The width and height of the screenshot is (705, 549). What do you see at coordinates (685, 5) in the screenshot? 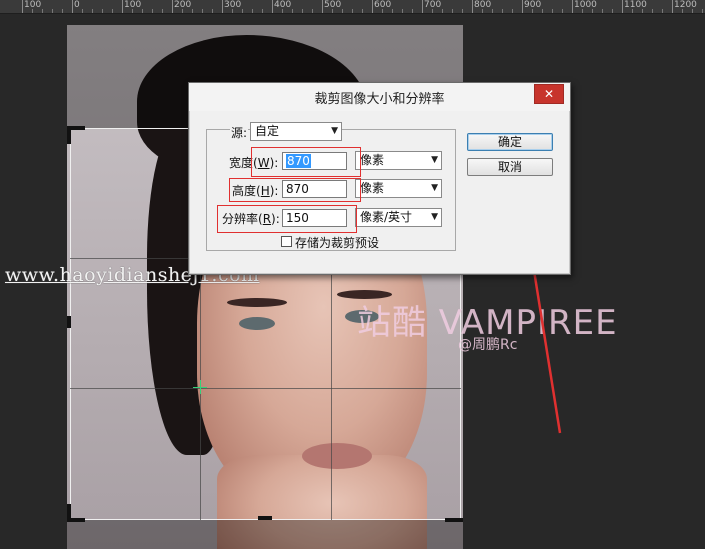
I see `ruler-label: 1200` at bounding box center [685, 5].